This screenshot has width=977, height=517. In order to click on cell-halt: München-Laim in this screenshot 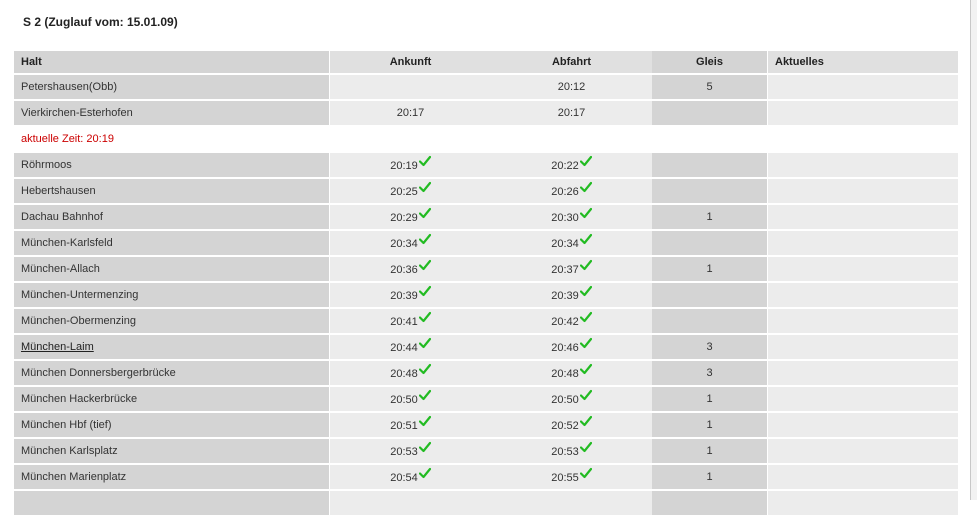, I will do `click(172, 348)`.